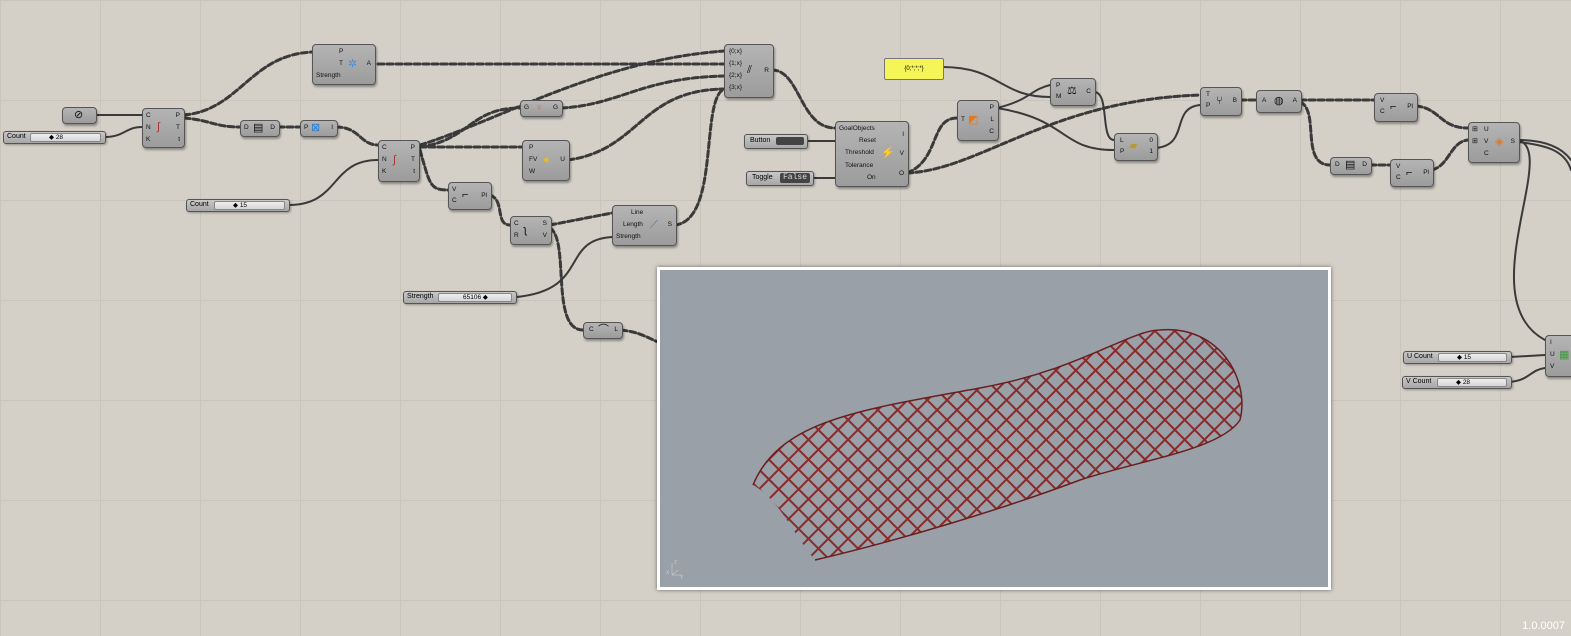 The image size is (1571, 636). Describe the element at coordinates (533, 159) in the screenshot. I see `input-pin-fv: FV` at that location.